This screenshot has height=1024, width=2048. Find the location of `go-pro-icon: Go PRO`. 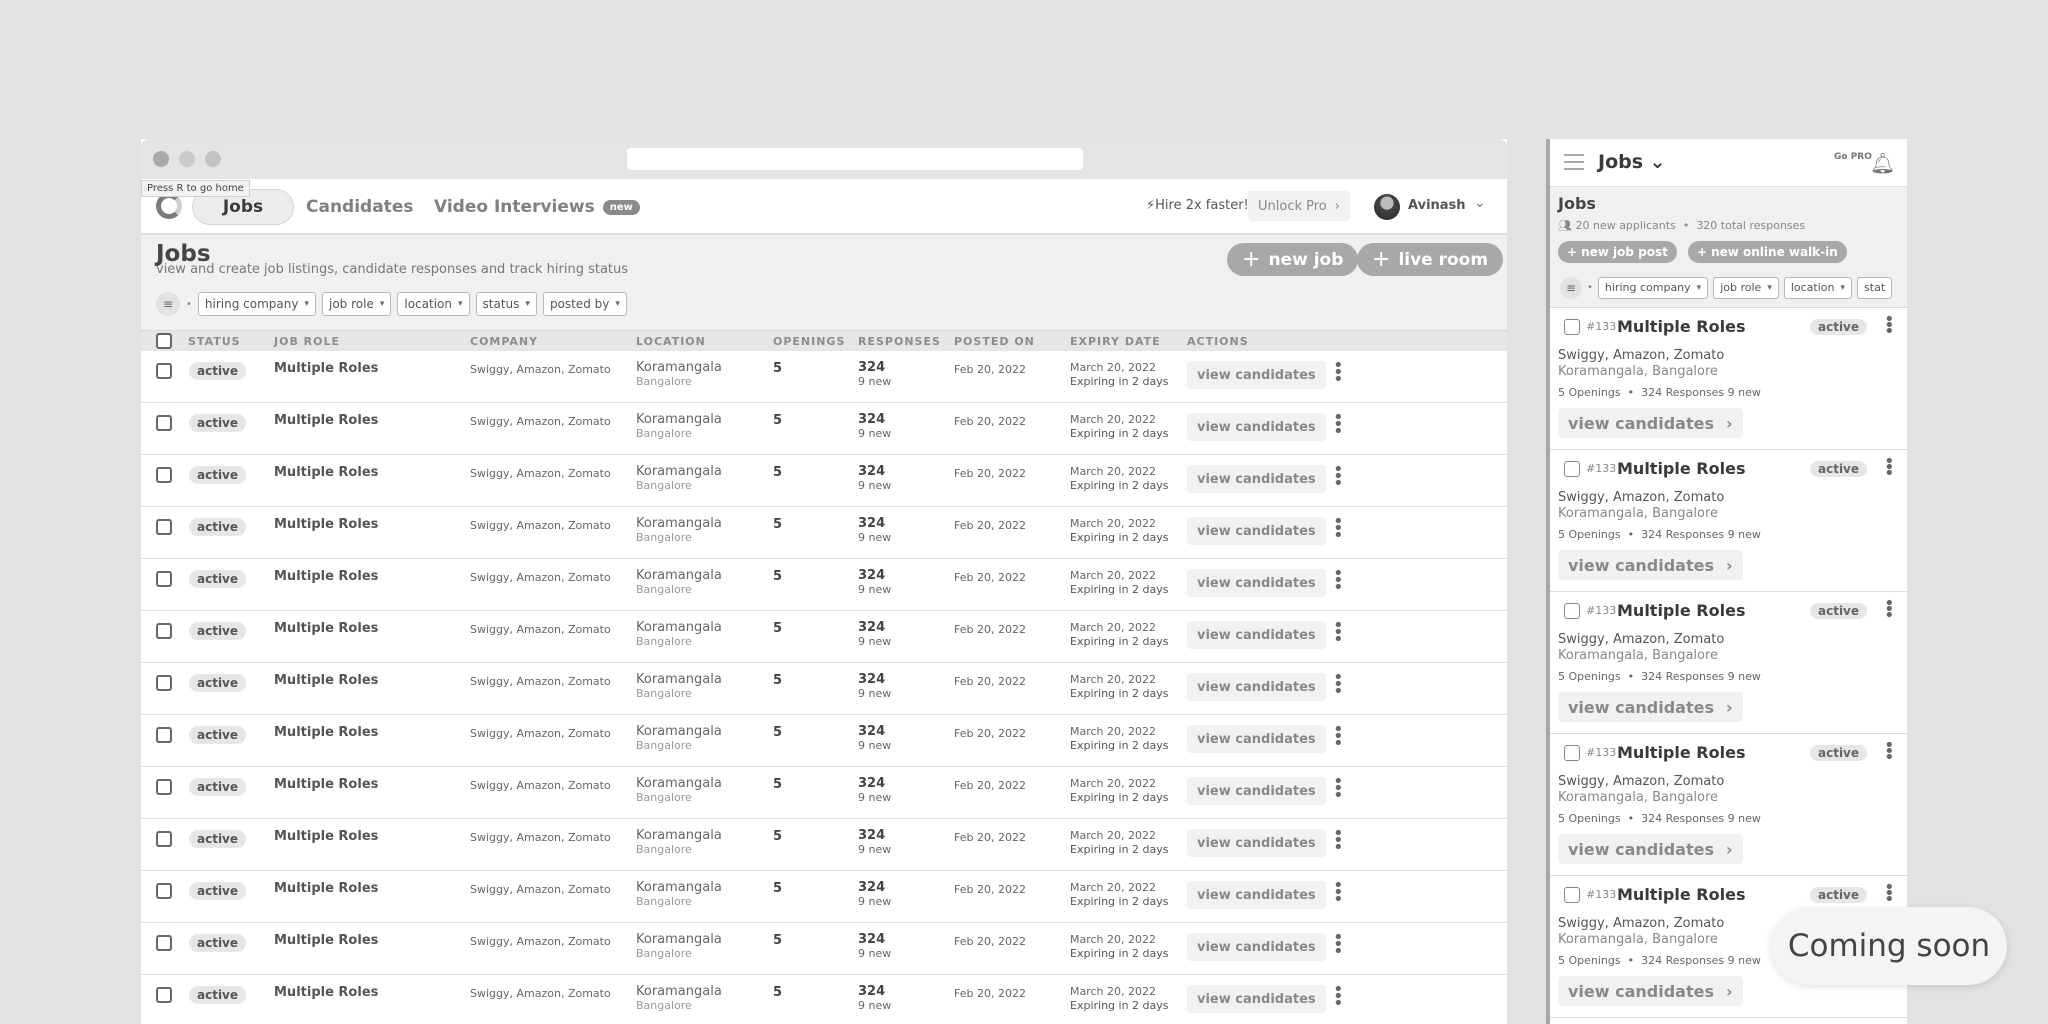

go-pro-icon: Go PRO is located at coordinates (1853, 157).